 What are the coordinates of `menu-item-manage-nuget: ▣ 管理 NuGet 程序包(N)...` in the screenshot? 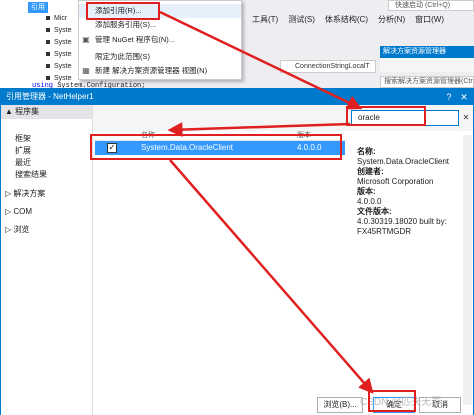 It's located at (160, 40).